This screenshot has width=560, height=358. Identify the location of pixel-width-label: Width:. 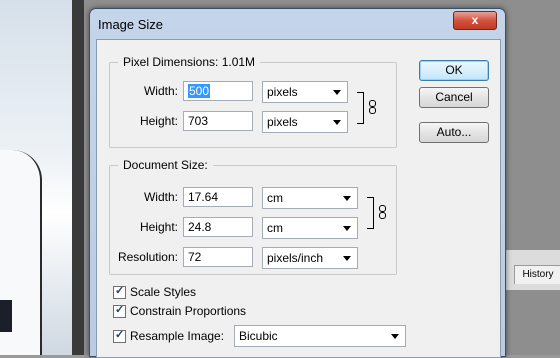
(160, 91).